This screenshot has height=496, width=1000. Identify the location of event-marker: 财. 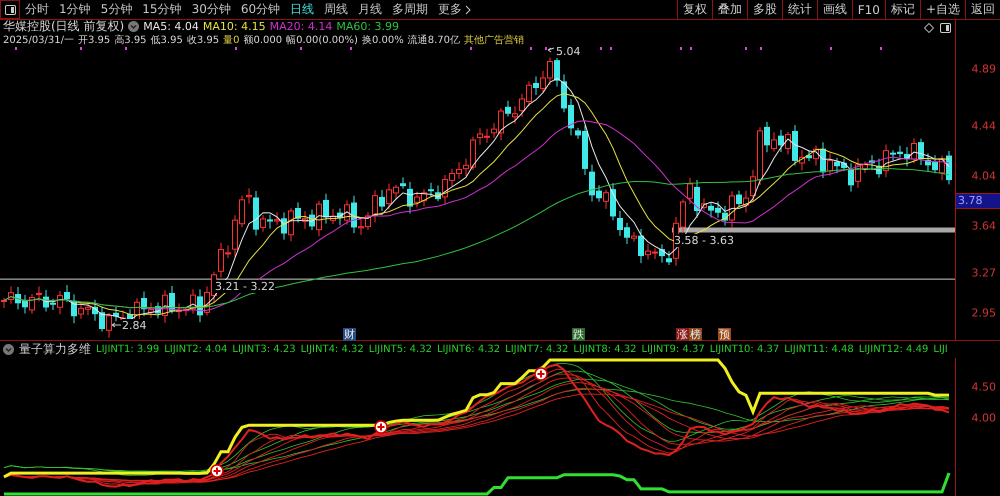
(349, 334).